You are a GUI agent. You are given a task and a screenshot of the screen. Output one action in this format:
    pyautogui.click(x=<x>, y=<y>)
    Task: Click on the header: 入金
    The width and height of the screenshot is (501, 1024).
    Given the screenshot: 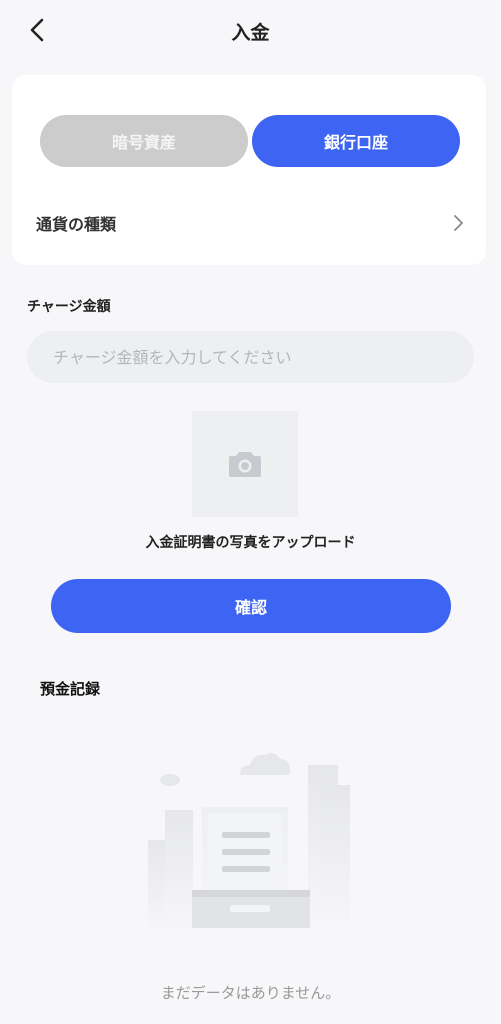 What is the action you would take?
    pyautogui.click(x=250, y=30)
    